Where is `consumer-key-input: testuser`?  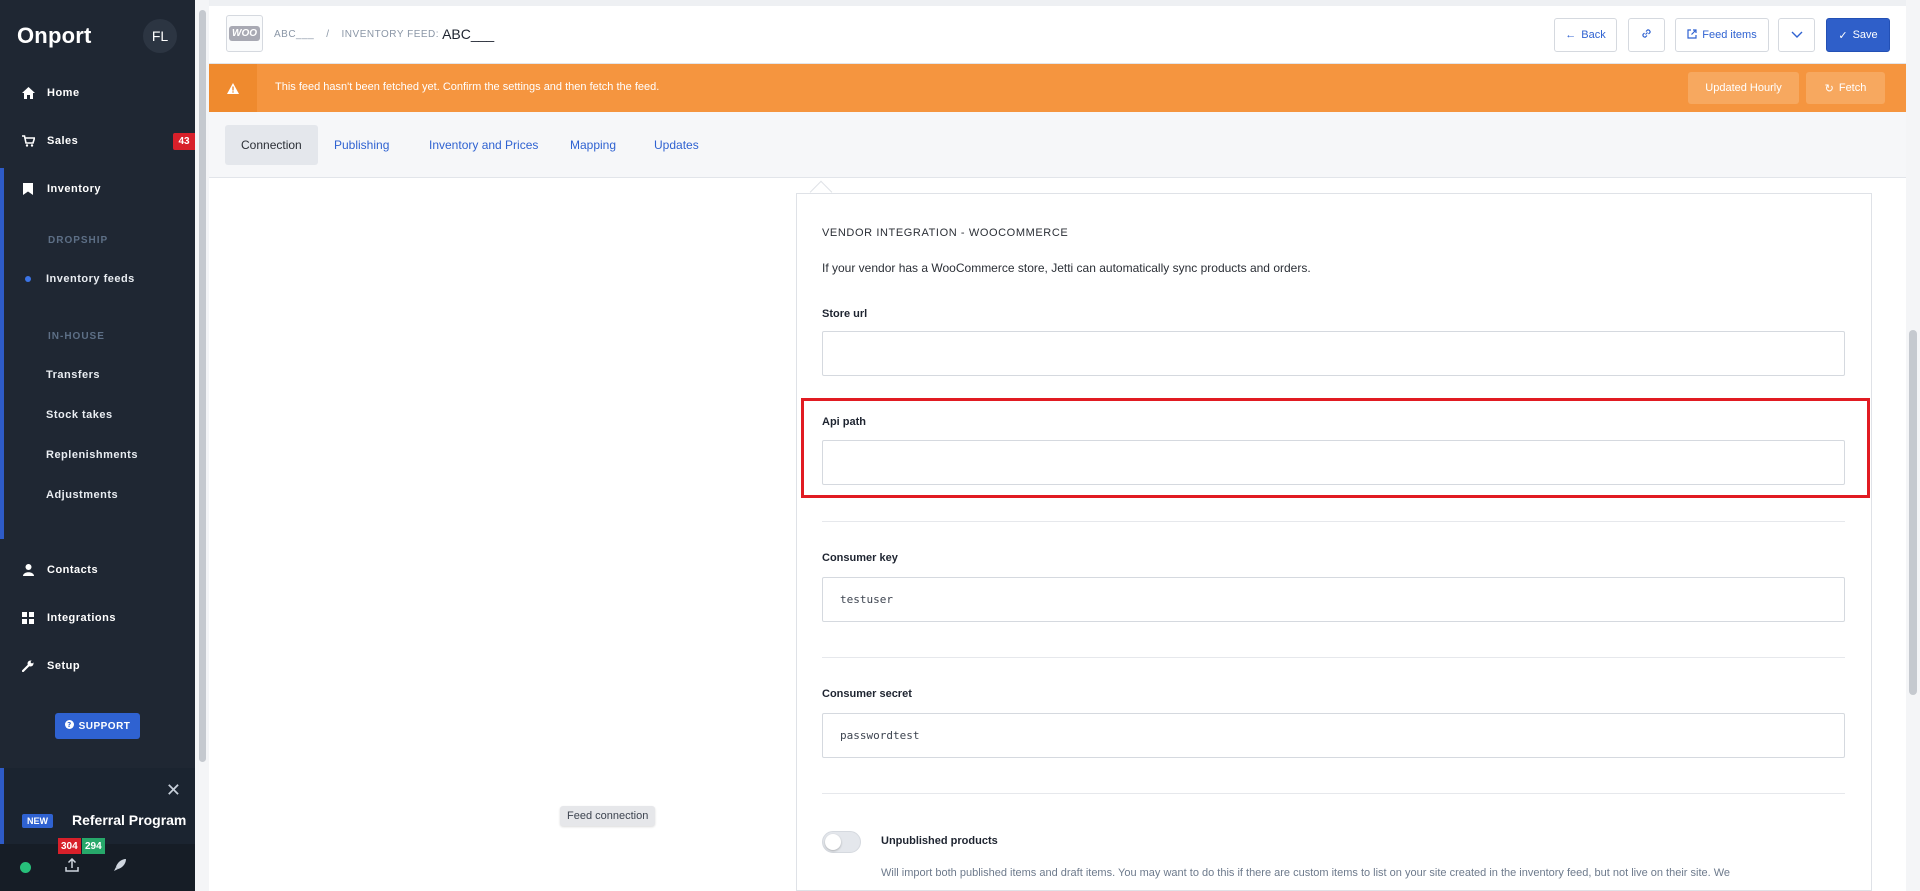
consumer-key-input: testuser is located at coordinates (1333, 599).